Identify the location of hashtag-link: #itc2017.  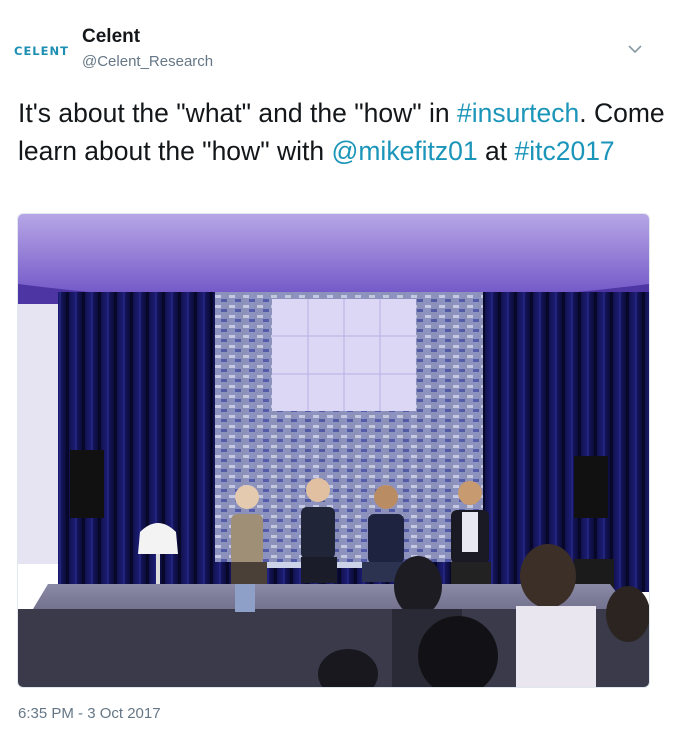
(564, 151).